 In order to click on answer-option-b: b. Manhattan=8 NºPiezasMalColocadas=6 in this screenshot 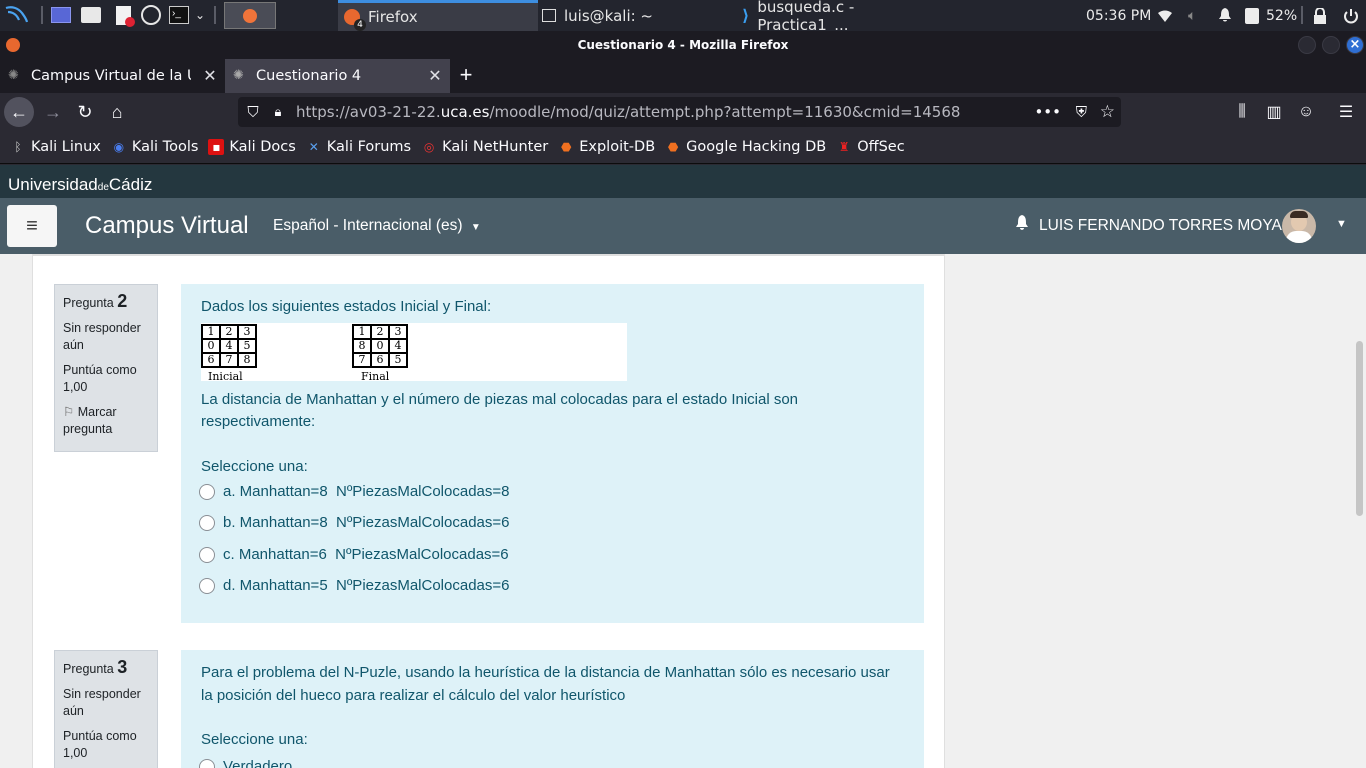, I will do `click(551, 524)`.